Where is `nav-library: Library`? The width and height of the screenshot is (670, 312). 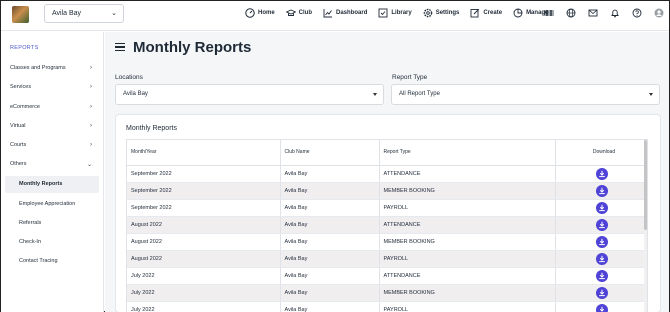 nav-library: Library is located at coordinates (395, 13).